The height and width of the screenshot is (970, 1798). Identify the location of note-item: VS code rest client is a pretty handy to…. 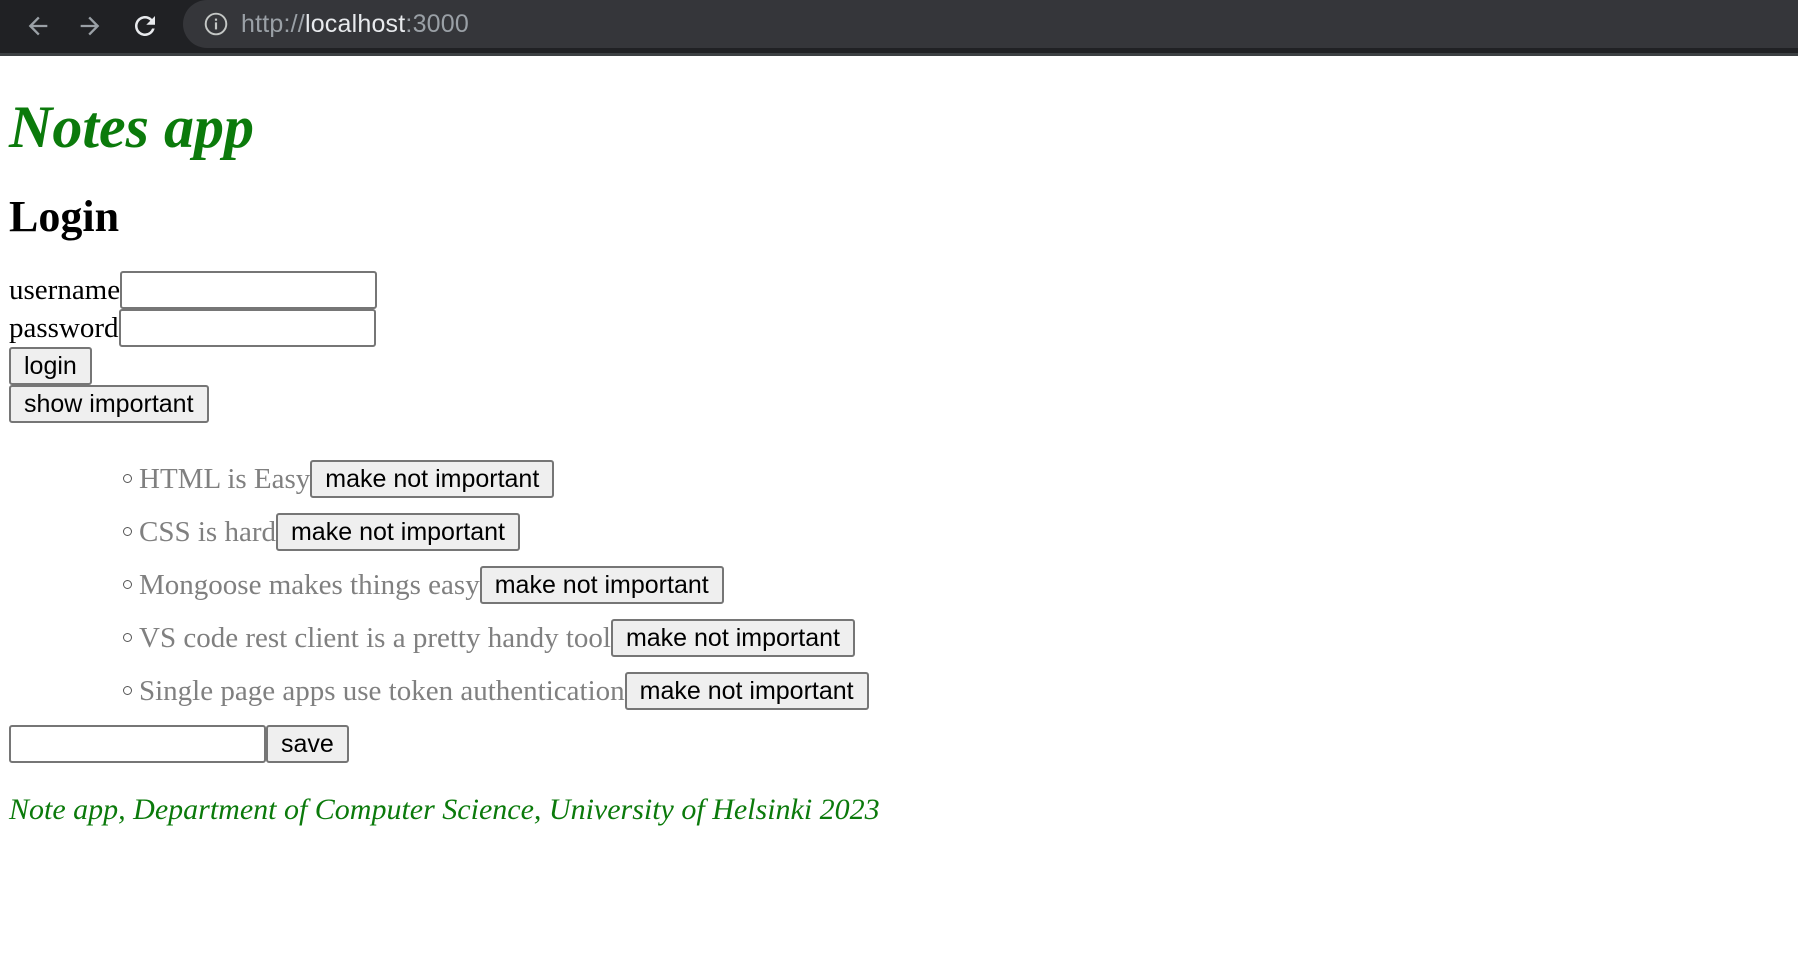
(956, 638).